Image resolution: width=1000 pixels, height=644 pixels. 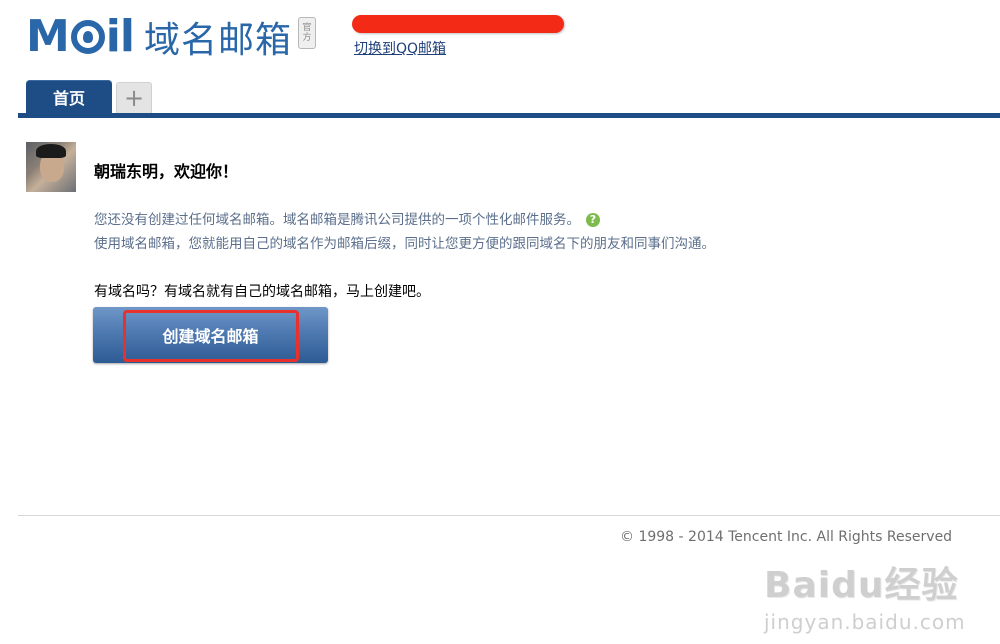 What do you see at coordinates (262, 292) in the screenshot?
I see `create-prompt-text: 有域名吗？有域名就有自己的域名邮箱，马上创建吧。` at bounding box center [262, 292].